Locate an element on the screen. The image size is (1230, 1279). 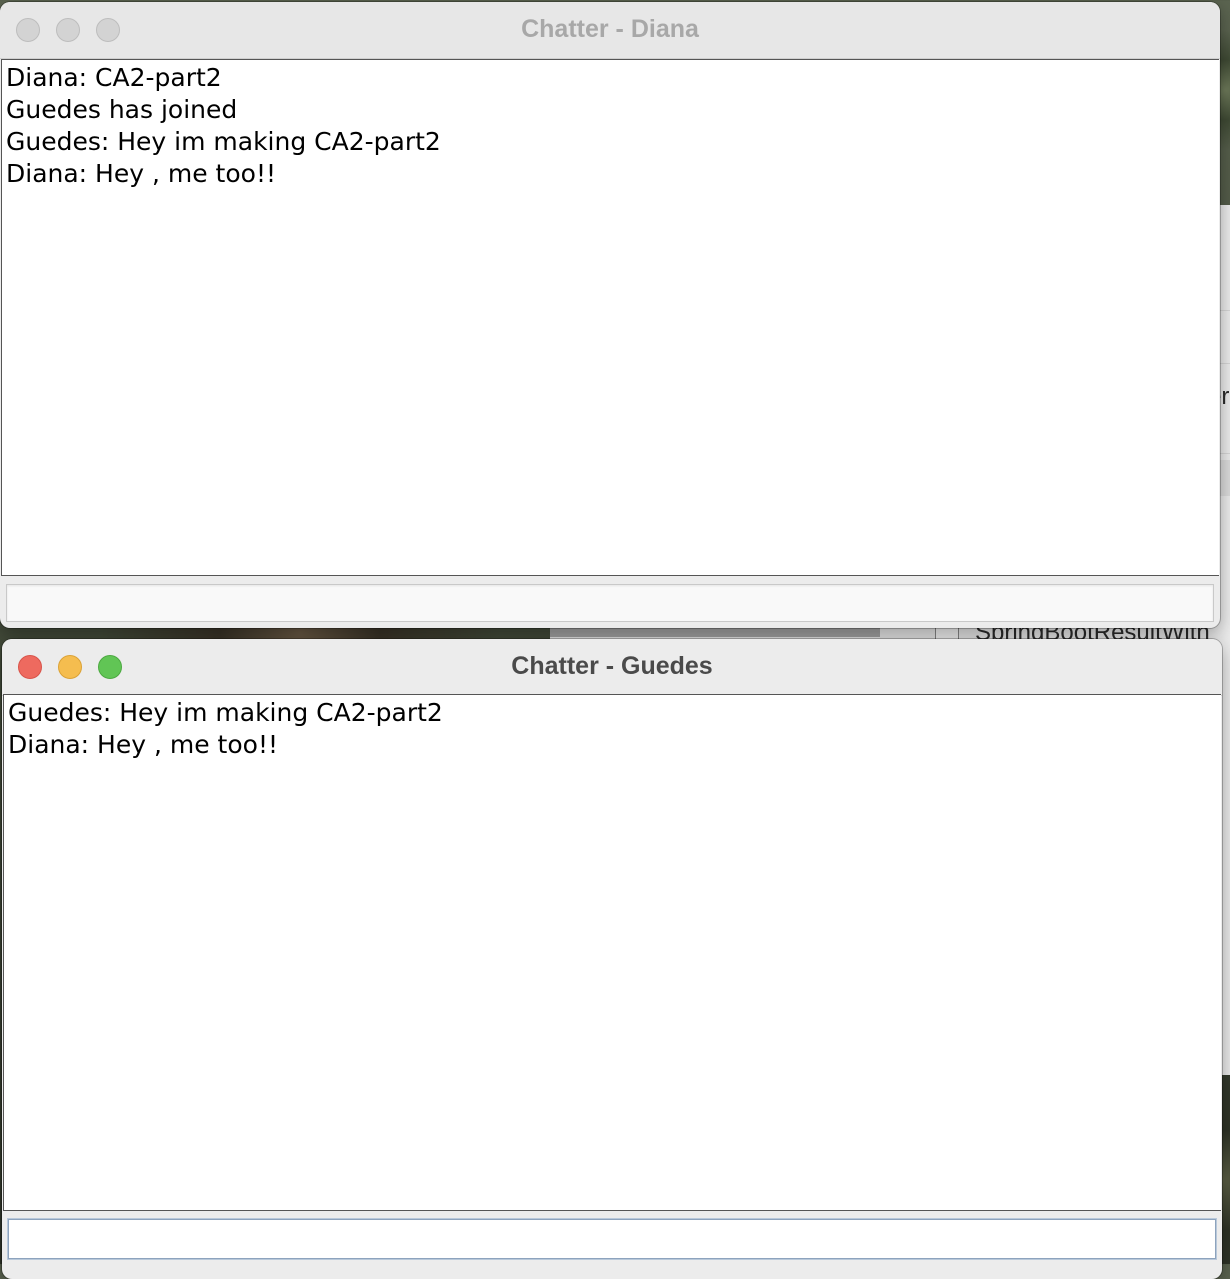
window-titlebar: Chatter - Guedes is located at coordinates (612, 667).